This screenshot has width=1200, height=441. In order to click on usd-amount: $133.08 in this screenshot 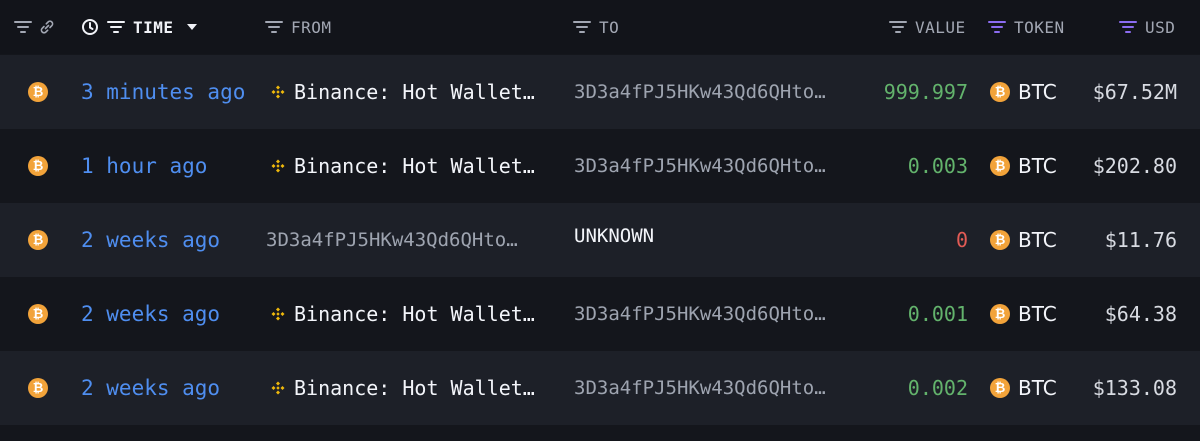, I will do `click(1134, 388)`.